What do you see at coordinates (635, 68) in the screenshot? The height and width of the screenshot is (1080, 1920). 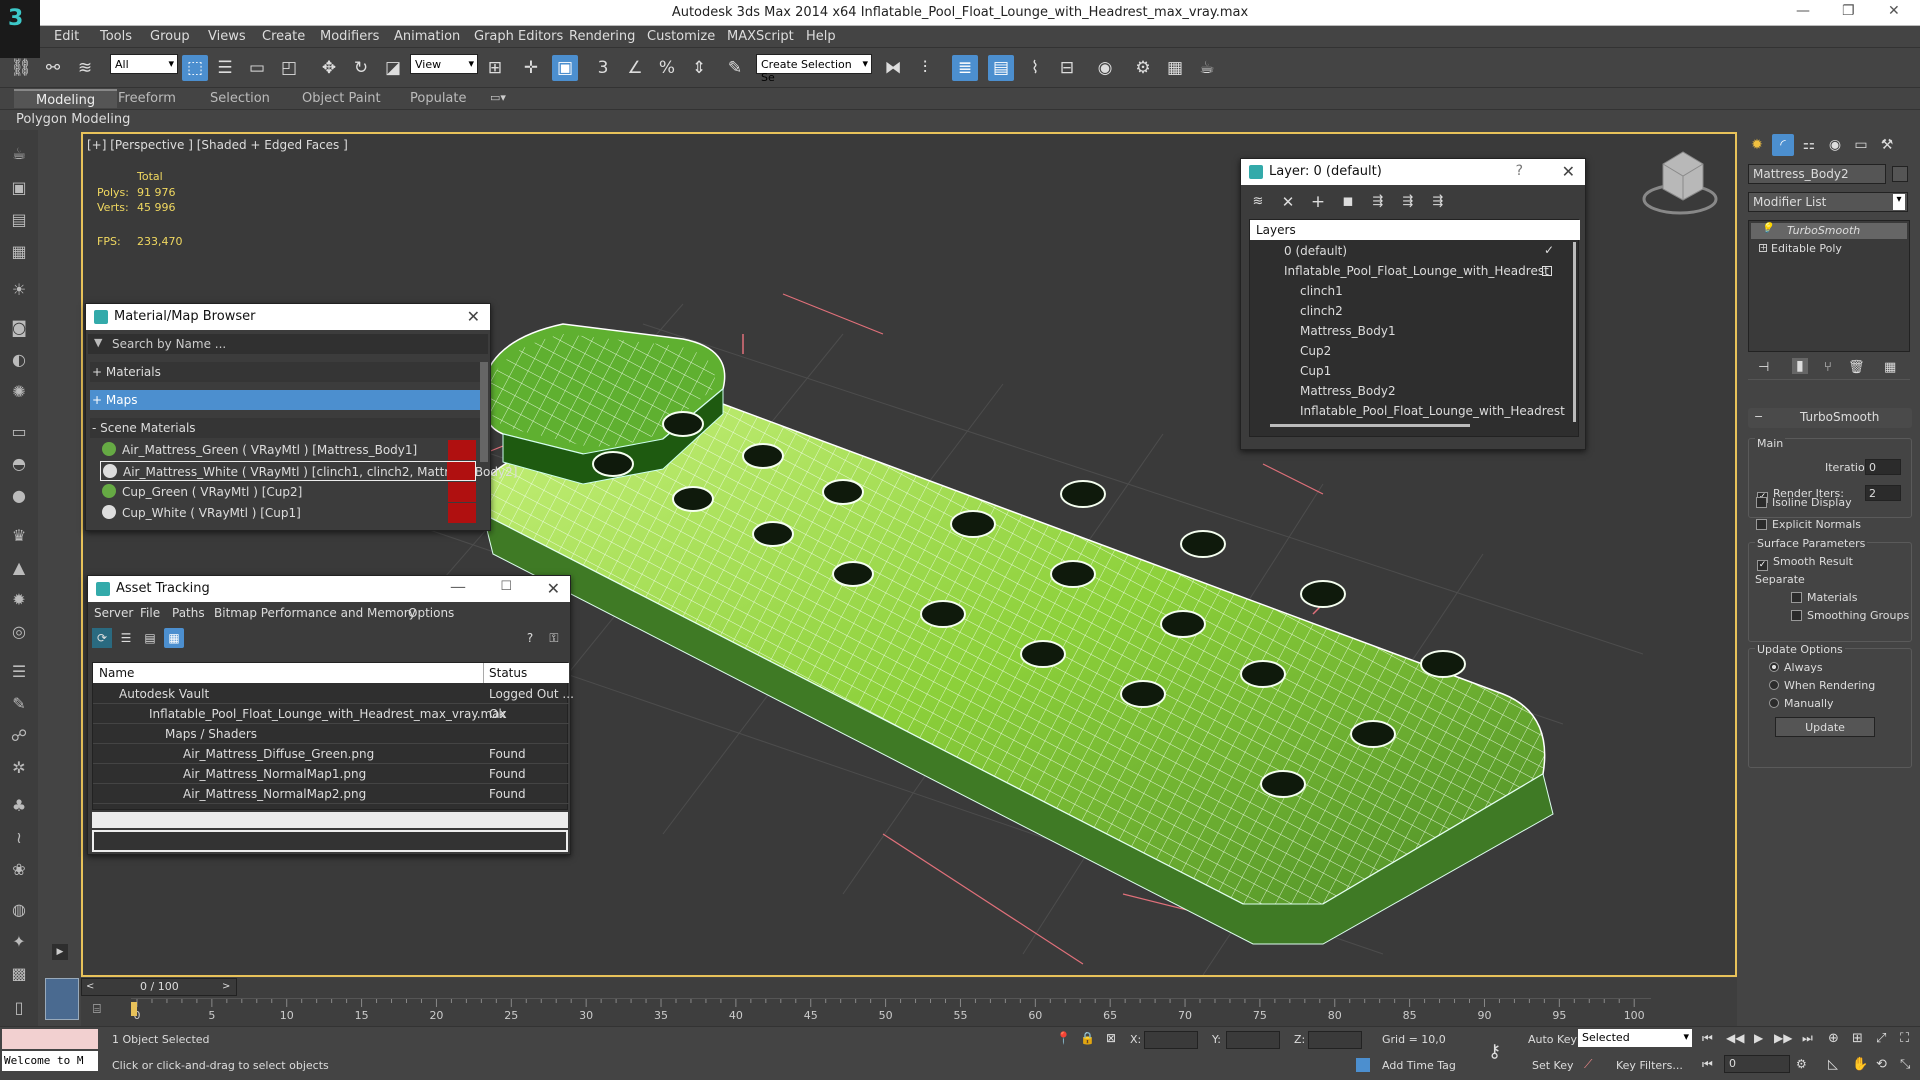 I see `angle-snap-icon: ∠` at bounding box center [635, 68].